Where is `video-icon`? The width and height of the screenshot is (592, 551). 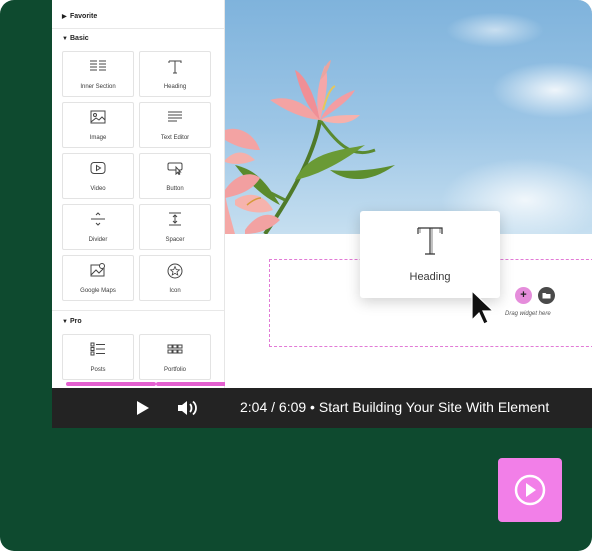 video-icon is located at coordinates (98, 170).